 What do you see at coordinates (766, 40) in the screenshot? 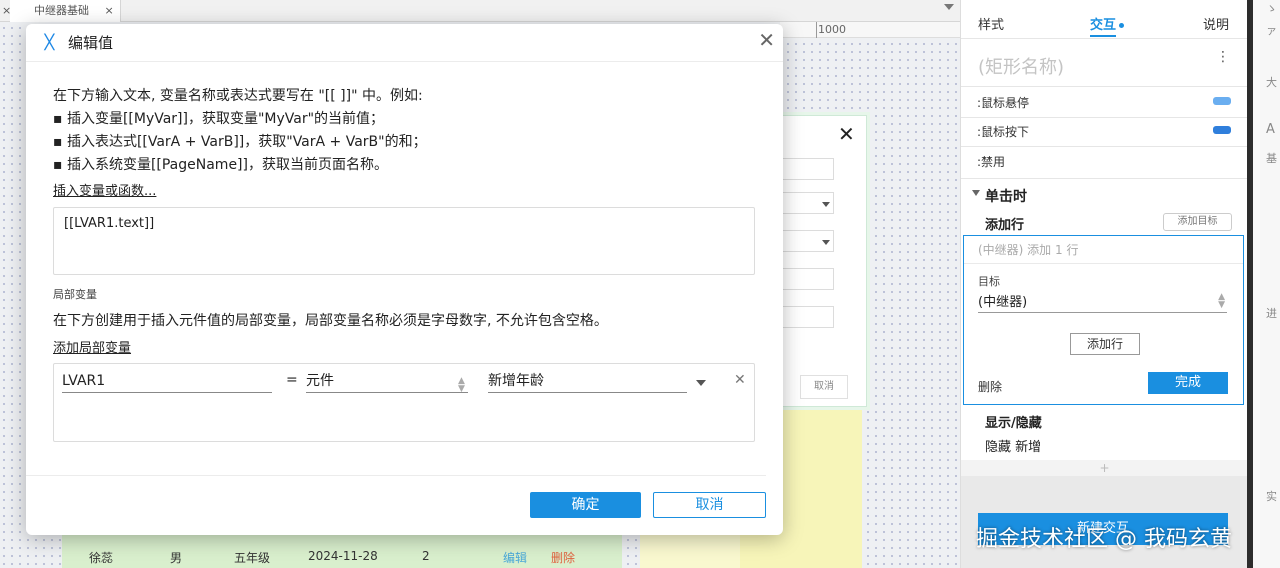
I see `close-icon: ✕` at bounding box center [766, 40].